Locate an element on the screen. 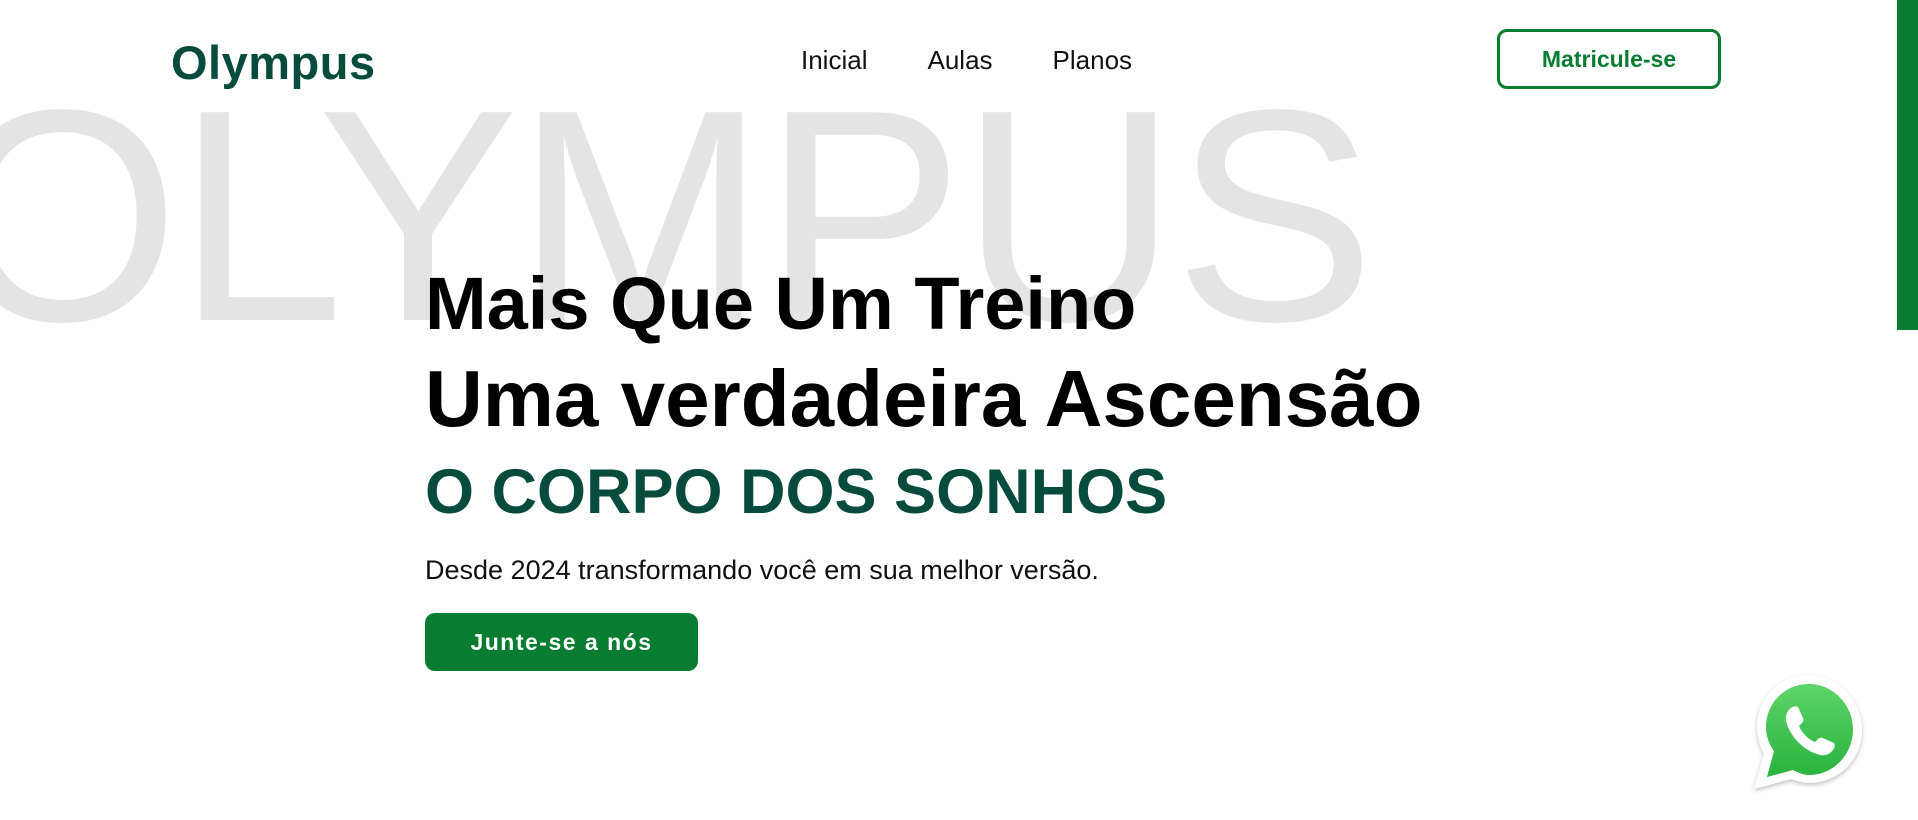  nav-item-inicial: Inicial is located at coordinates (834, 60).